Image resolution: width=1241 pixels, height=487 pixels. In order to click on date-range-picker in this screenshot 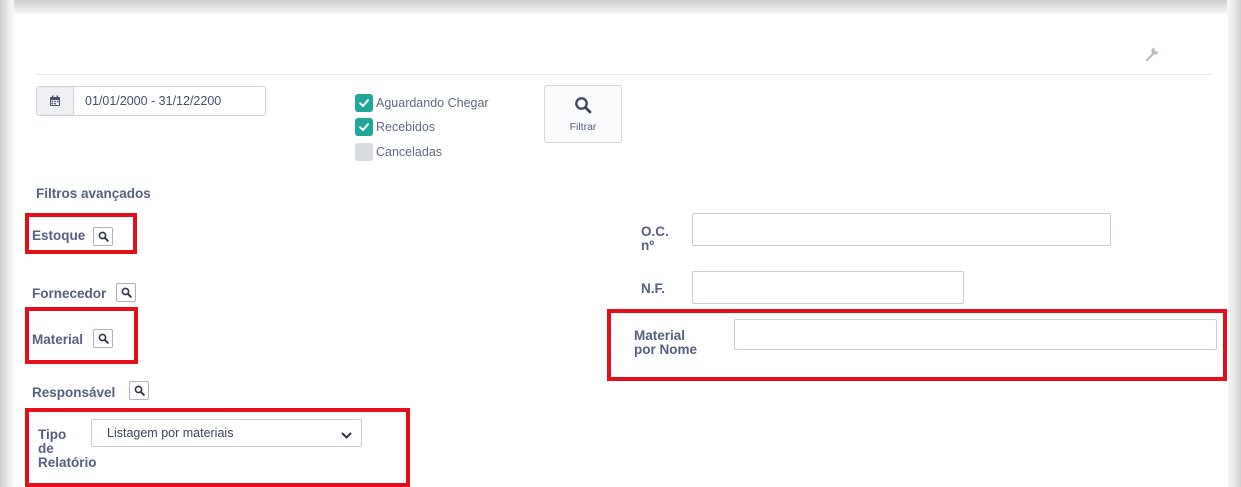, I will do `click(151, 101)`.